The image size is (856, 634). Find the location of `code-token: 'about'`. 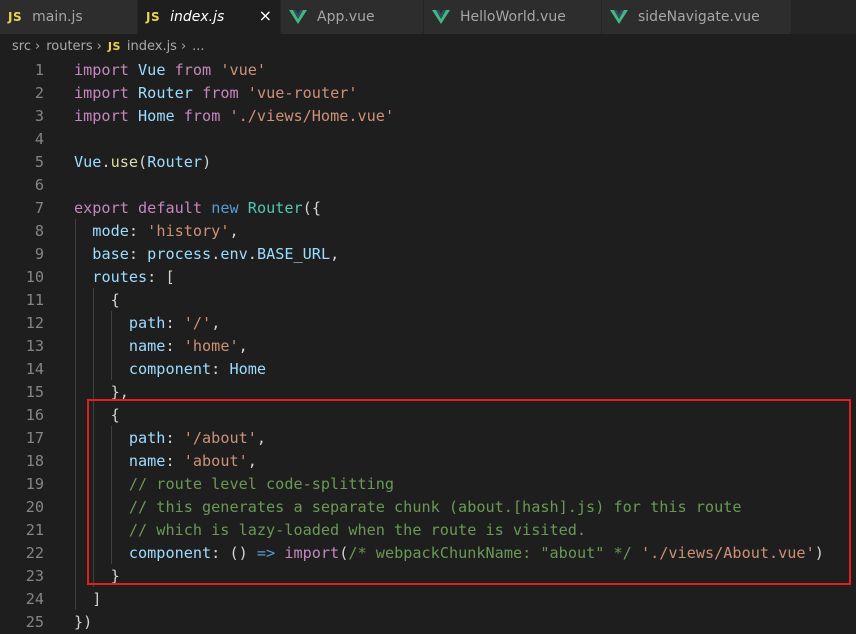

code-token: 'about' is located at coordinates (215, 461).